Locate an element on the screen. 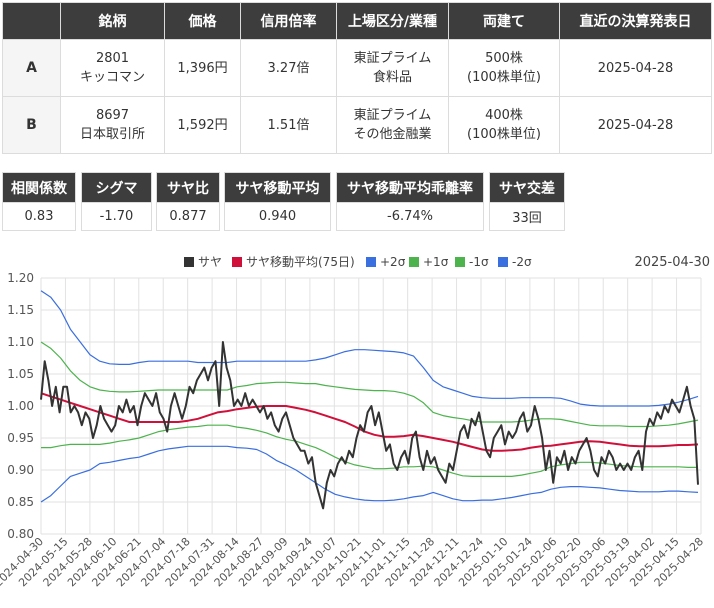  margin-ratio-cell: 1.51倍 is located at coordinates (288, 125).